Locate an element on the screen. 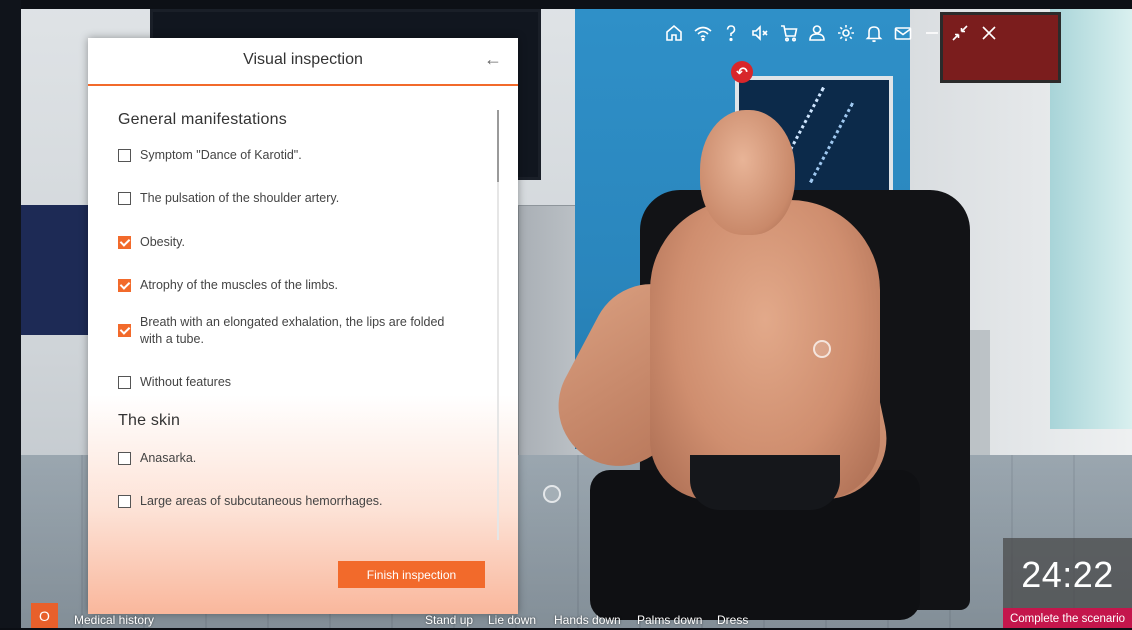 The image size is (1132, 630). section-title-general: General manifestations is located at coordinates (202, 119).